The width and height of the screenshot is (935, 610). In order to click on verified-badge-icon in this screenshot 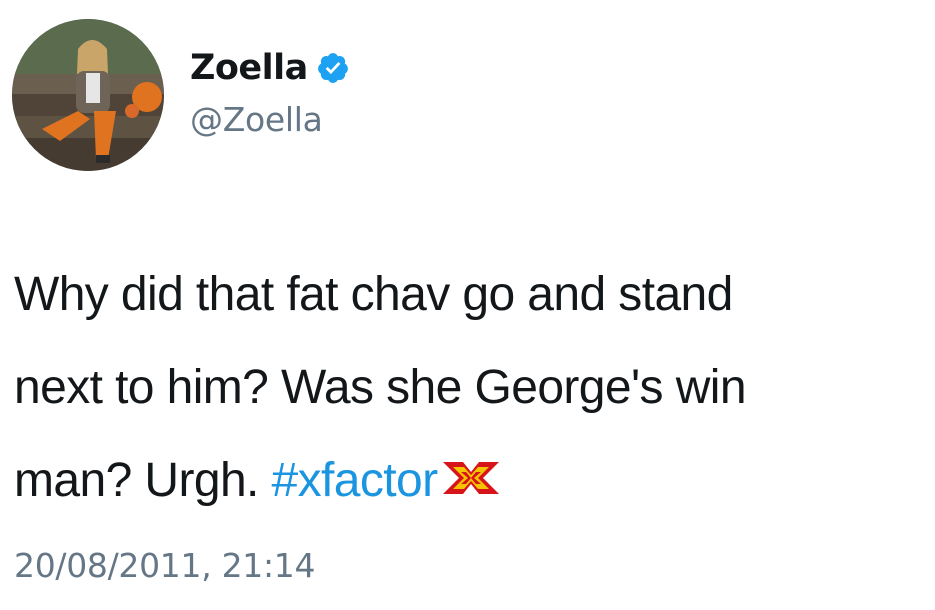, I will do `click(333, 68)`.